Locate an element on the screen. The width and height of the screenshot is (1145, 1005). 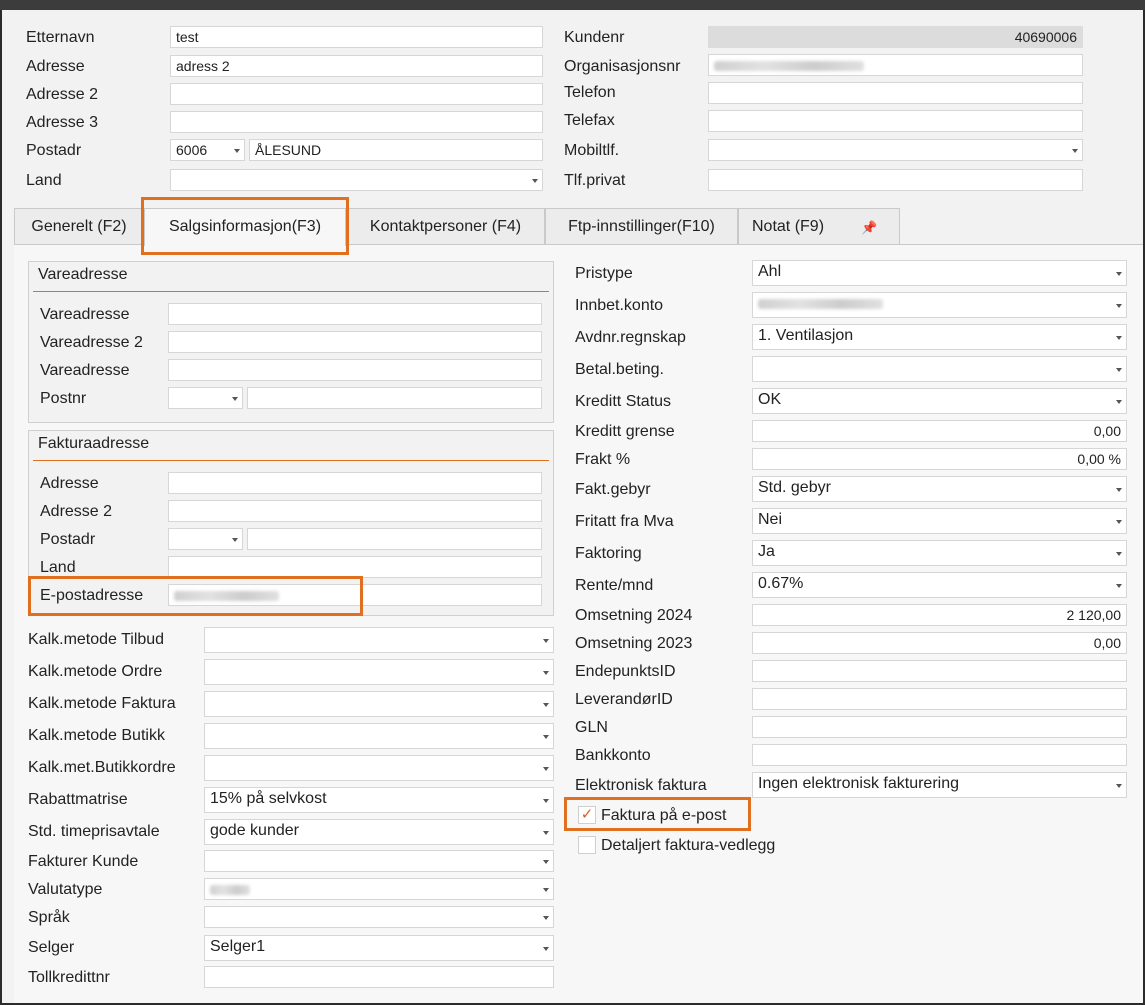
kreditt-status-value: OK is located at coordinates (770, 399).